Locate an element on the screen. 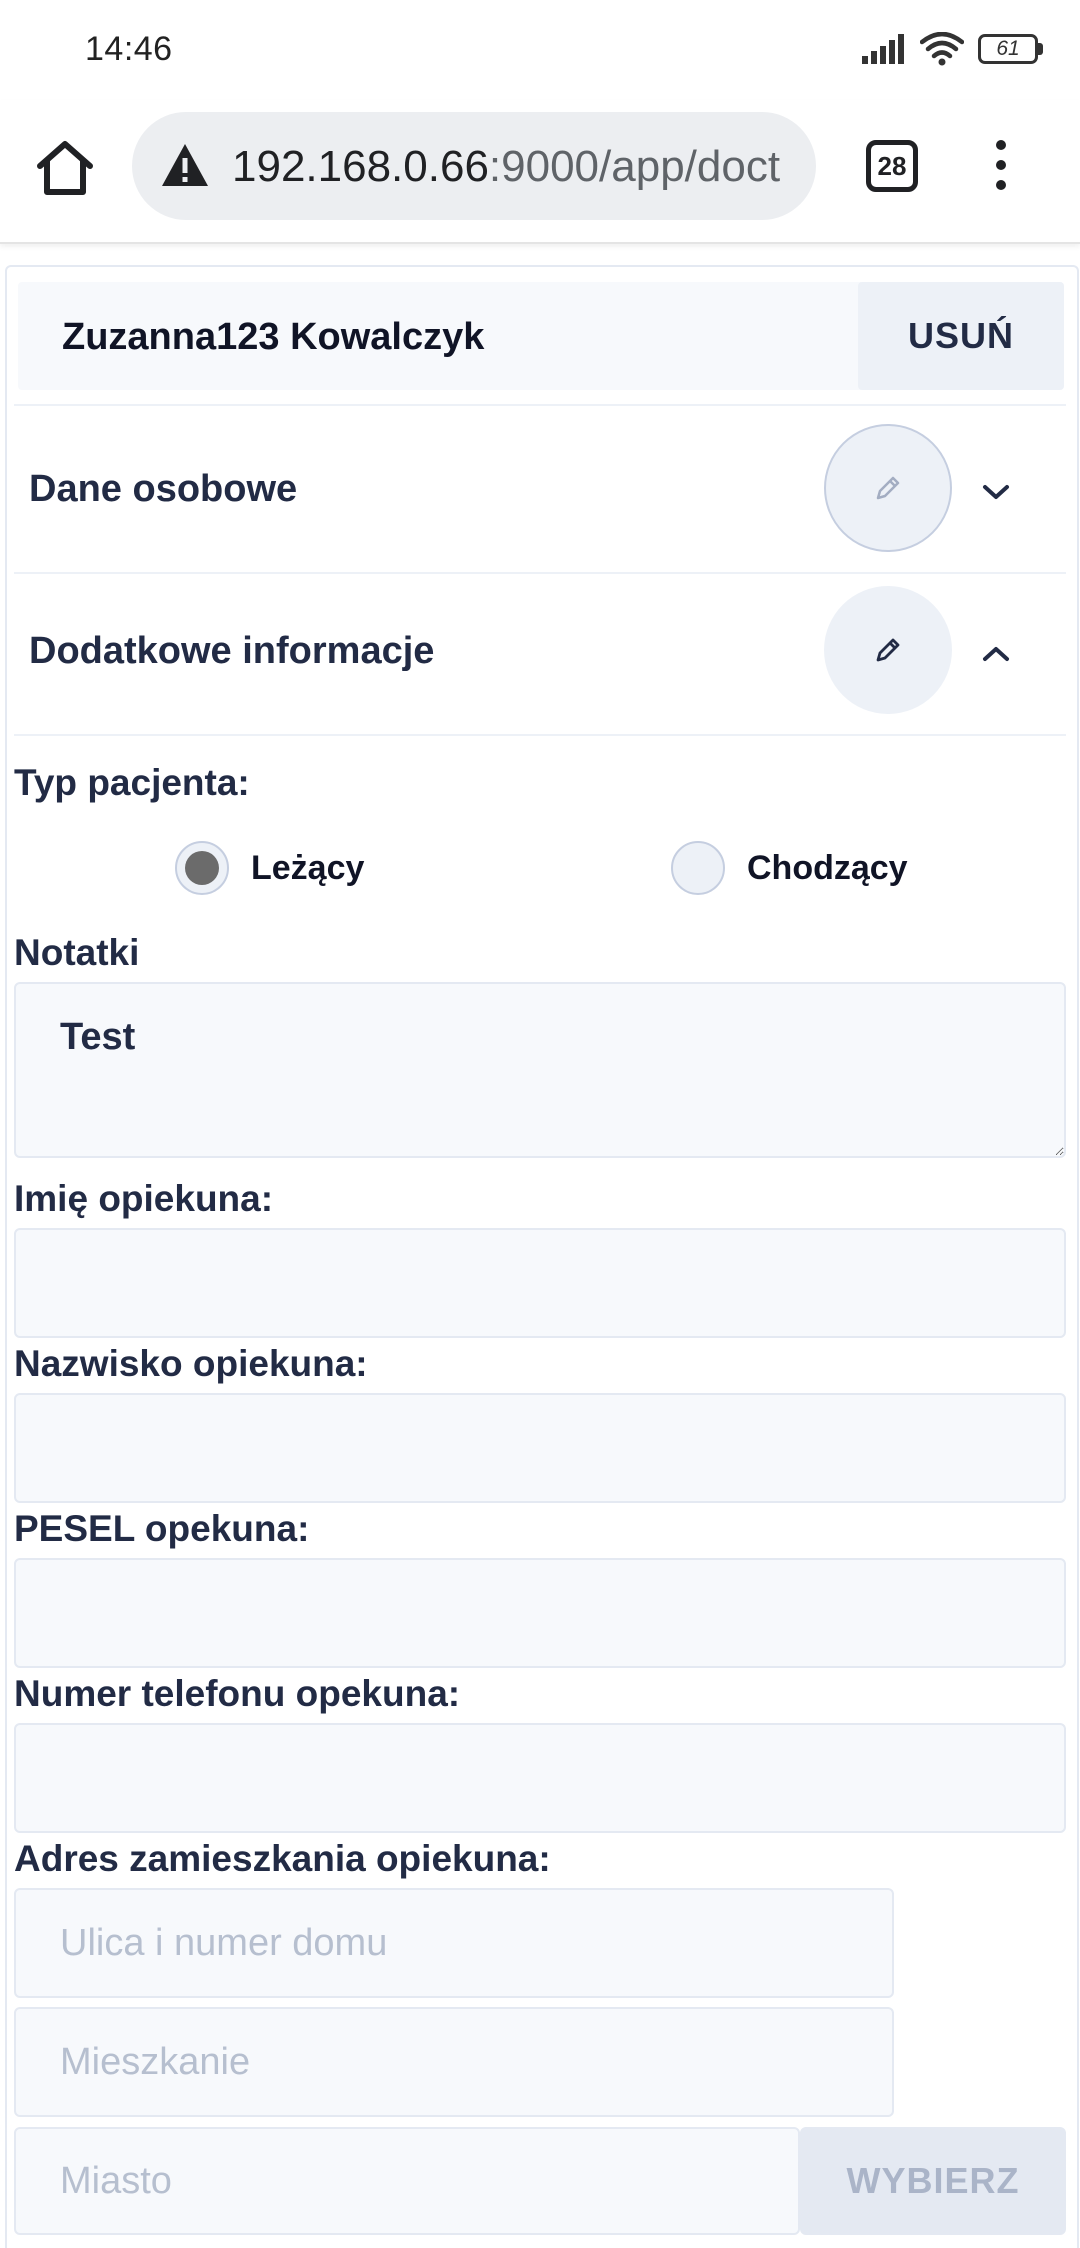 Image resolution: width=1080 pixels, height=2248 pixels. browser-toolbar: 192.168.0.66:9000/app/doct 28 is located at coordinates (540, 172).